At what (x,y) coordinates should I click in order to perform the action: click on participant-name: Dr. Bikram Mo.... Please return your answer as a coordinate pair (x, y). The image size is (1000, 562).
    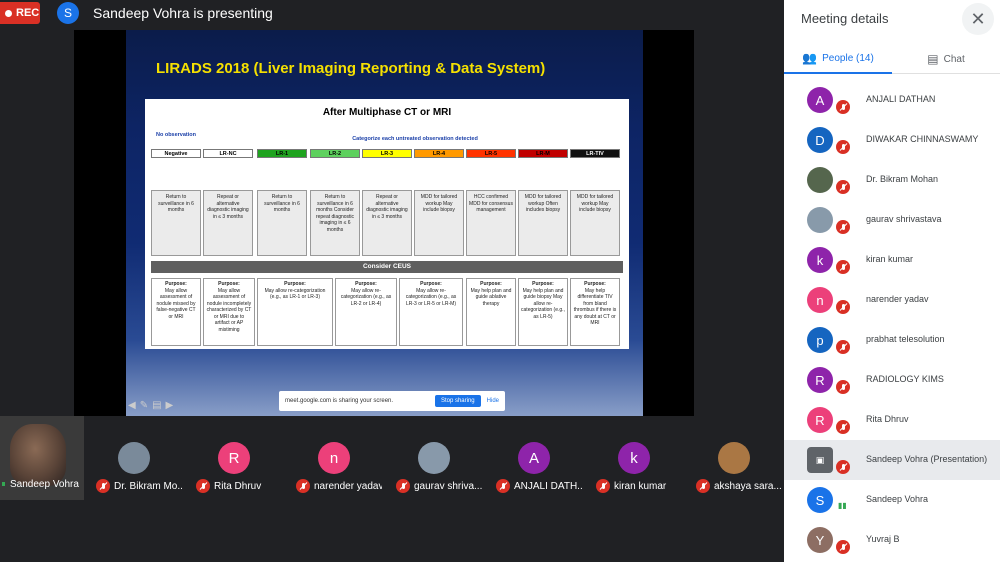
    Looking at the image, I should click on (139, 486).